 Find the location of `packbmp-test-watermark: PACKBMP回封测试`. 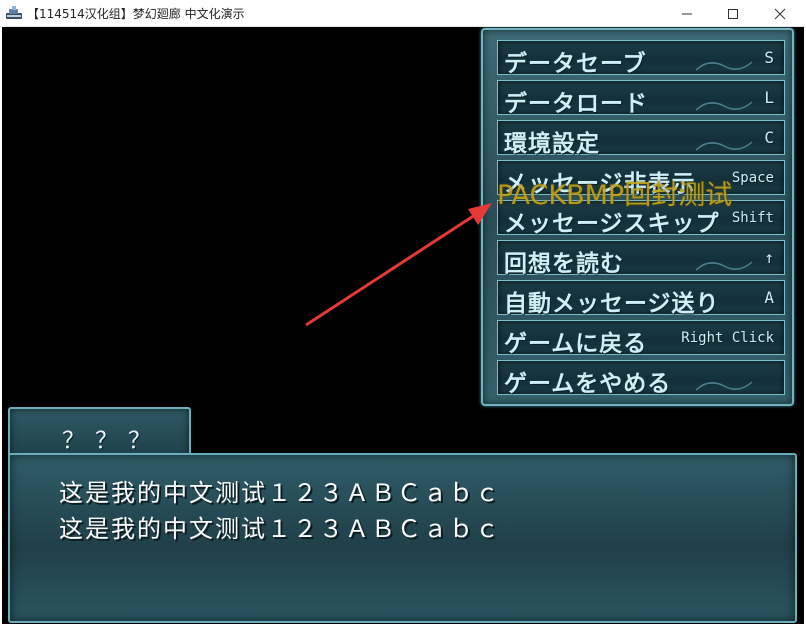

packbmp-test-watermark: PACKBMP回封测试 is located at coordinates (615, 195).